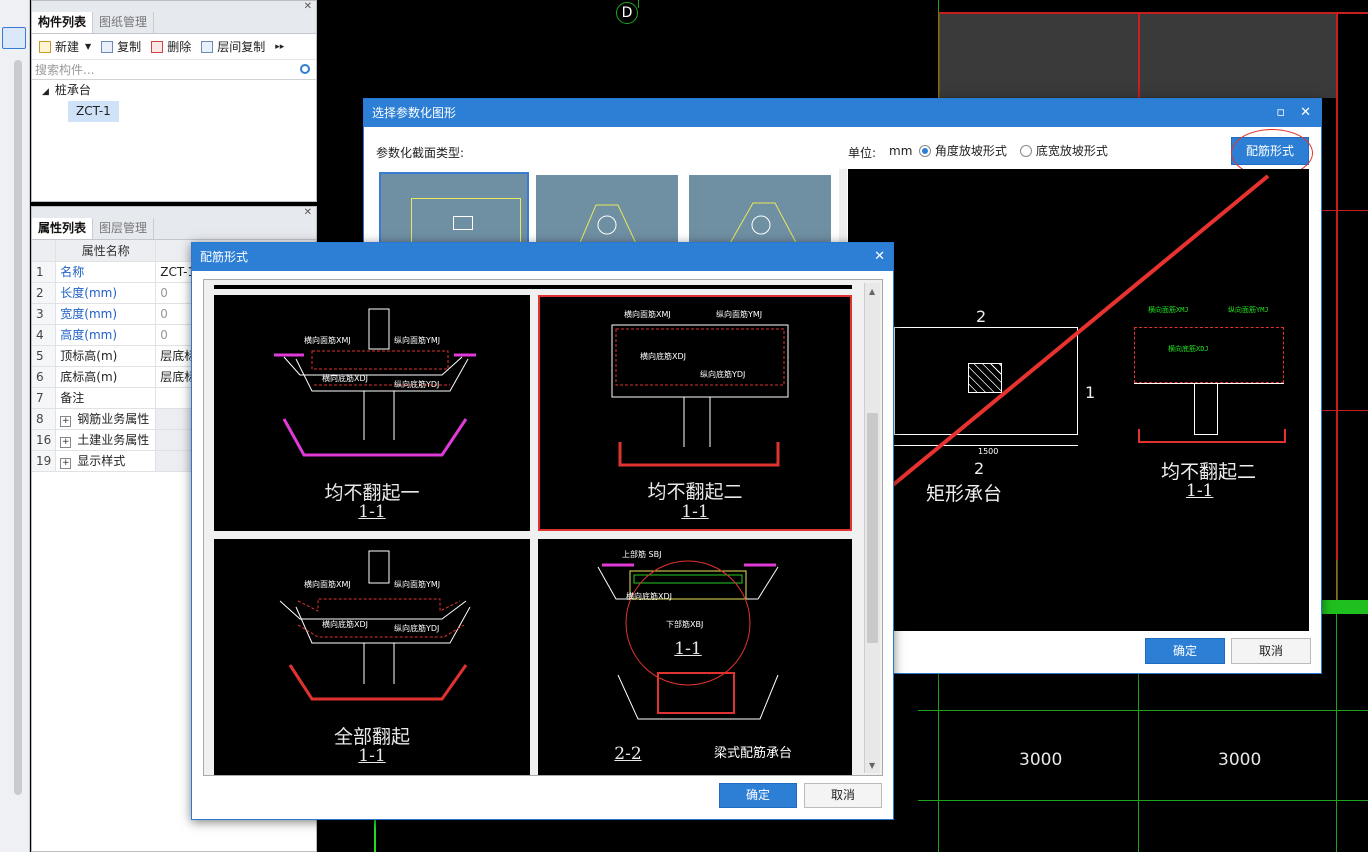 This screenshot has height=852, width=1368. What do you see at coordinates (872, 765) in the screenshot?
I see `scroll-down-icon: ▼` at bounding box center [872, 765].